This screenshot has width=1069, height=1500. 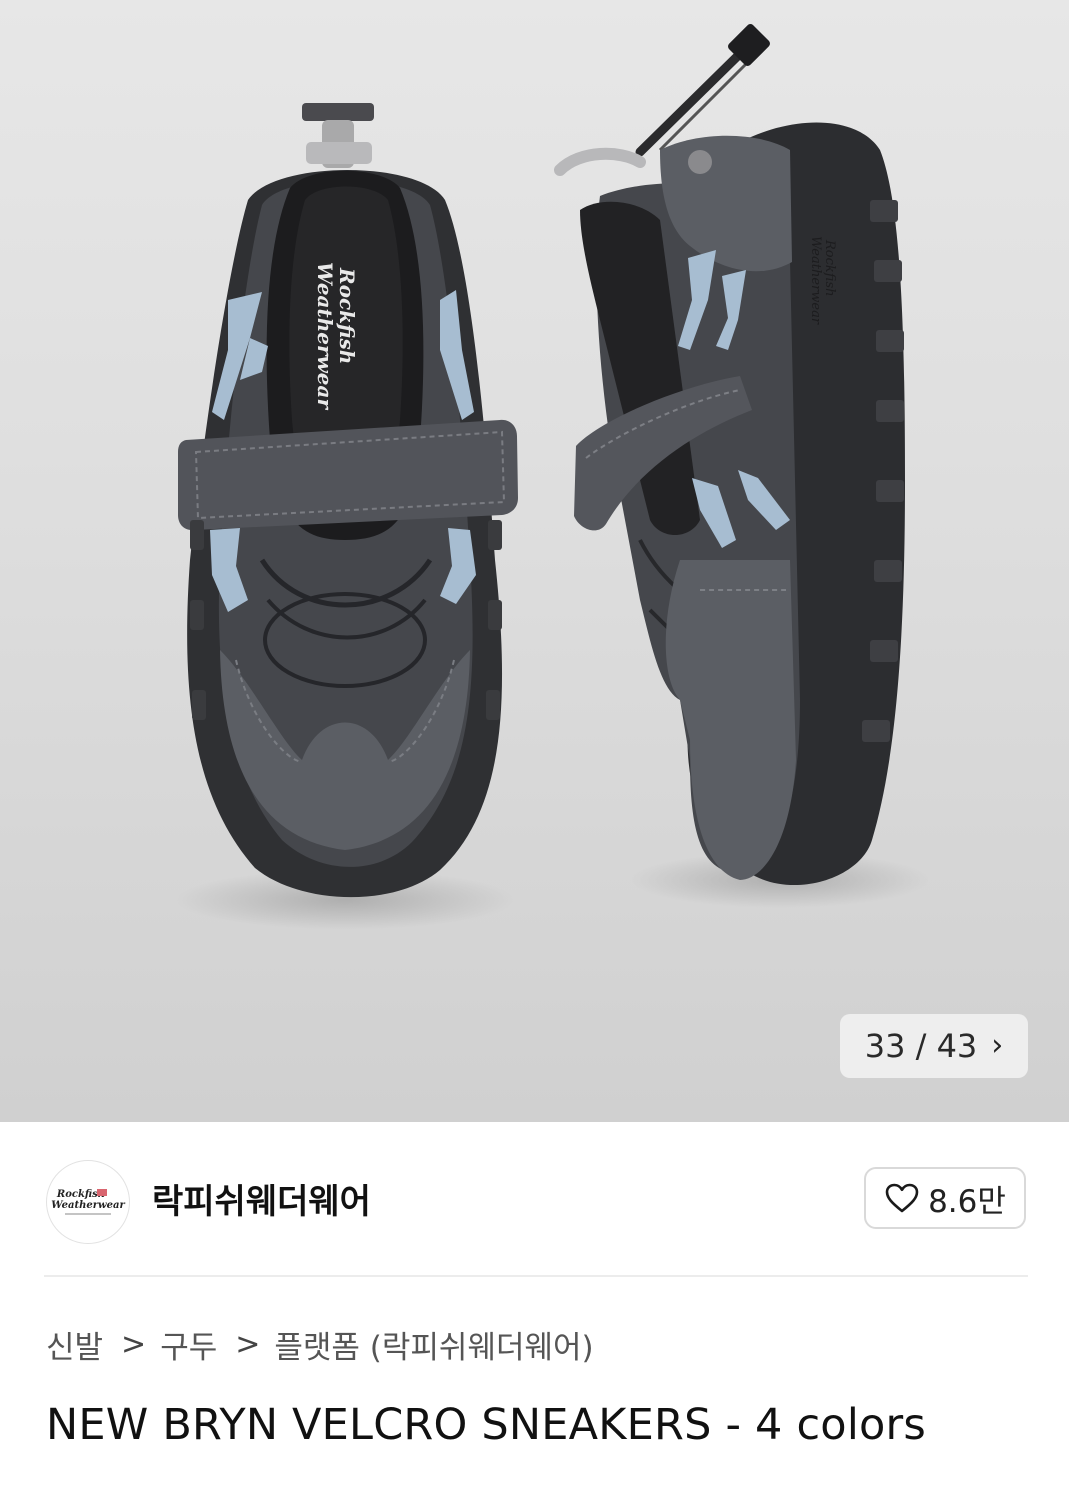 I want to click on breadcrumb-item-platform: 플랫폼 (락피쉬웨더웨어), so click(x=433, y=1344).